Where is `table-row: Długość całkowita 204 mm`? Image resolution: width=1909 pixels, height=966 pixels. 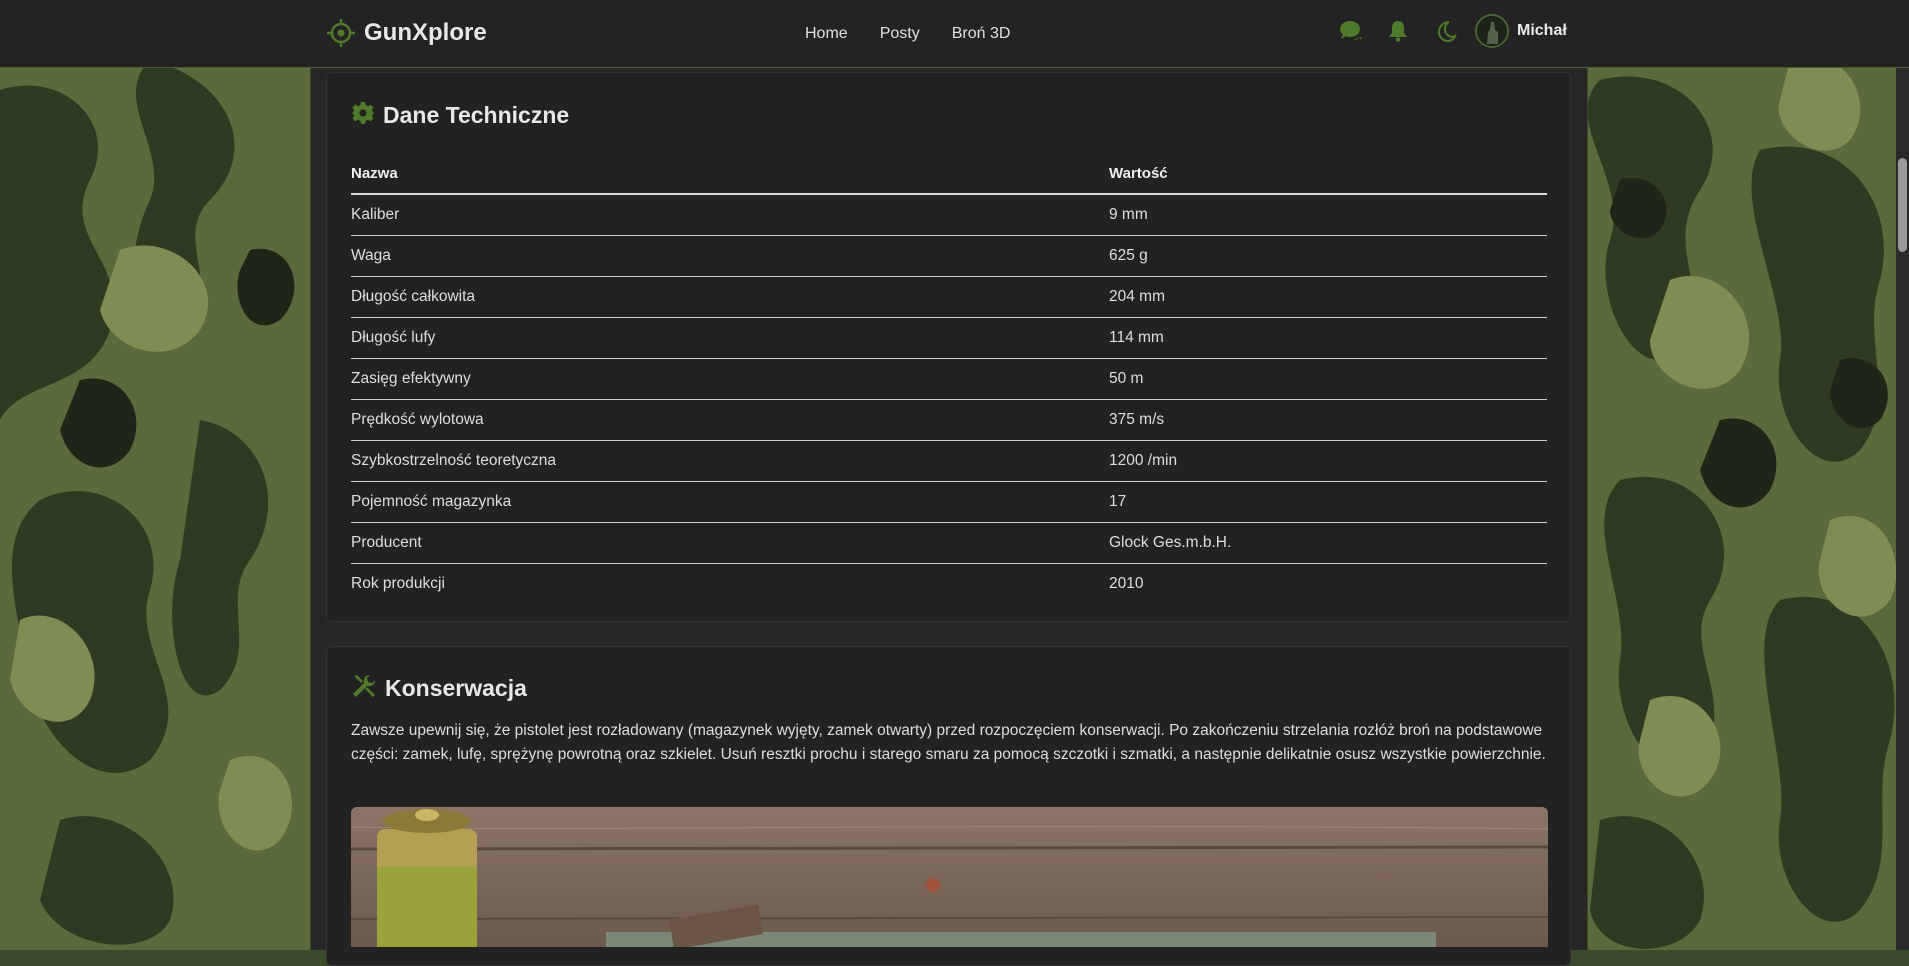 table-row: Długość całkowita 204 mm is located at coordinates (949, 297).